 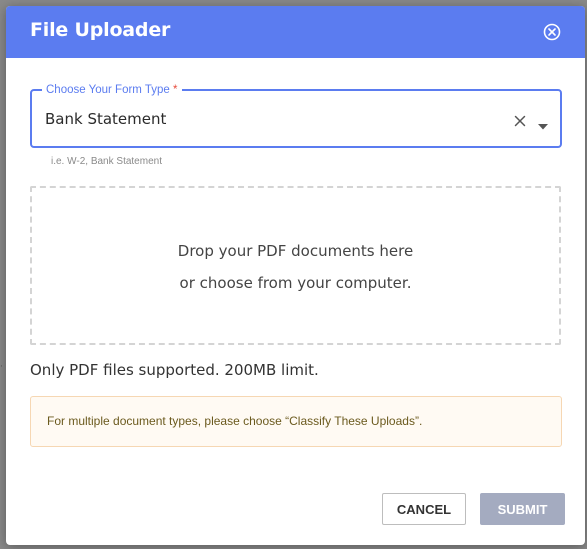 What do you see at coordinates (106, 161) in the screenshot?
I see `form-type-helper: i.e. W-2, Bank Statement` at bounding box center [106, 161].